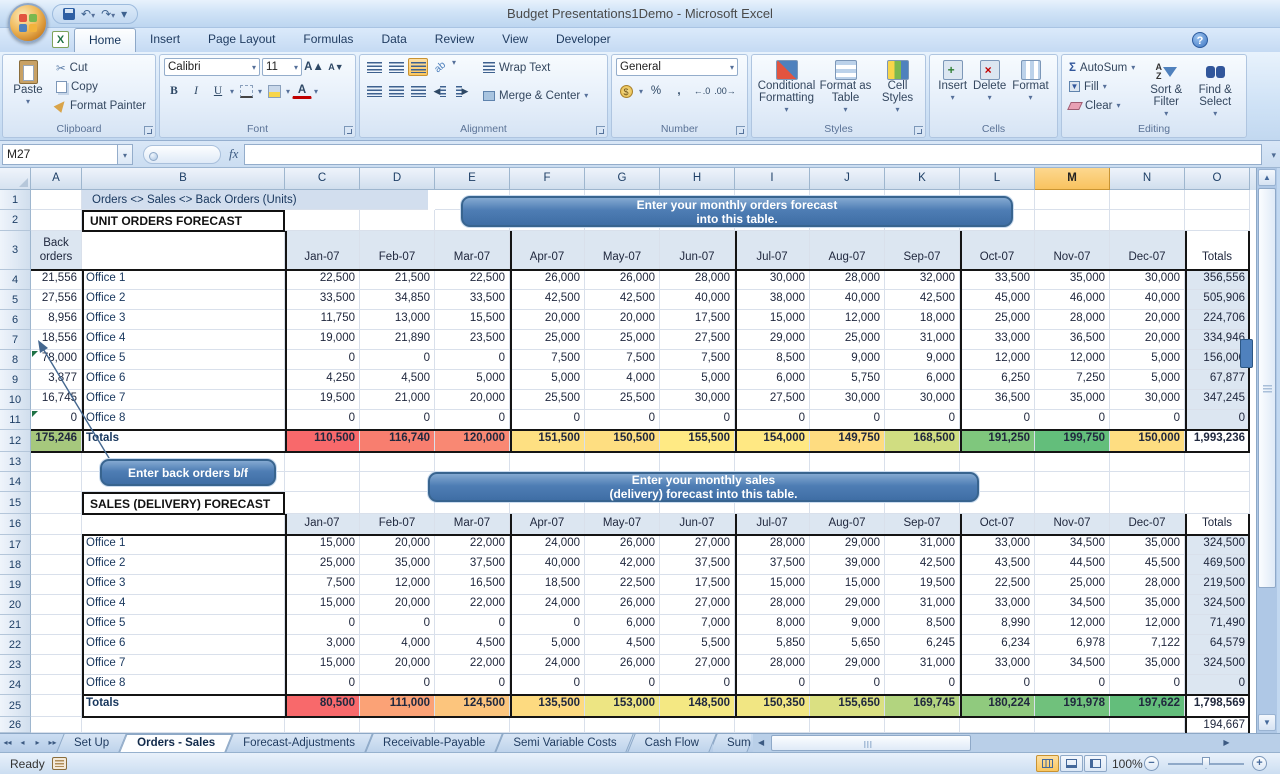 The height and width of the screenshot is (774, 1280). I want to click on cell-N21: 12,000, so click(1147, 625).